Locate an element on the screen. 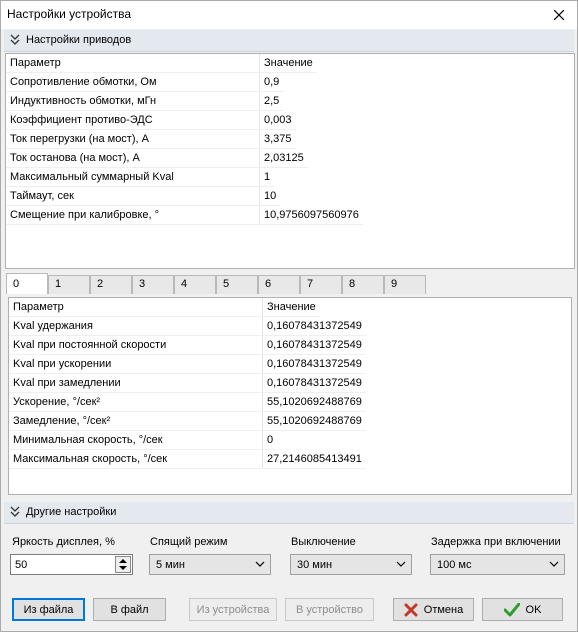 Image resolution: width=578 pixels, height=632 pixels. delay-select: 100 мс is located at coordinates (497, 564).